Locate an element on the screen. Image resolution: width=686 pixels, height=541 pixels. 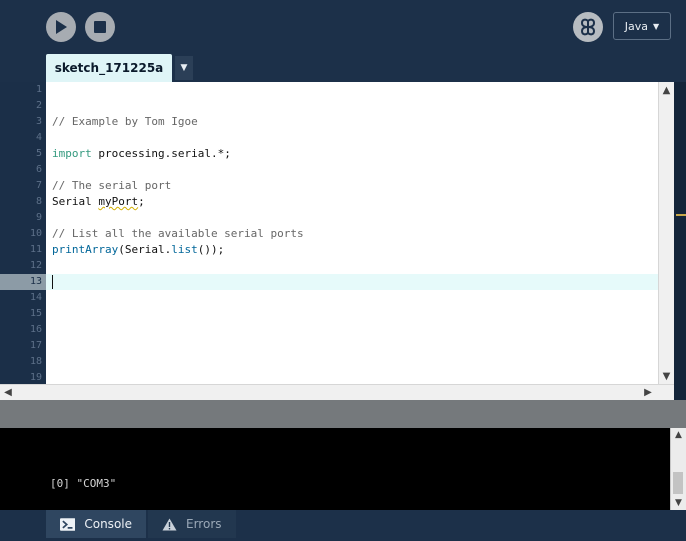
footer-bar: Console Errors is located at coordinates (343, 525).